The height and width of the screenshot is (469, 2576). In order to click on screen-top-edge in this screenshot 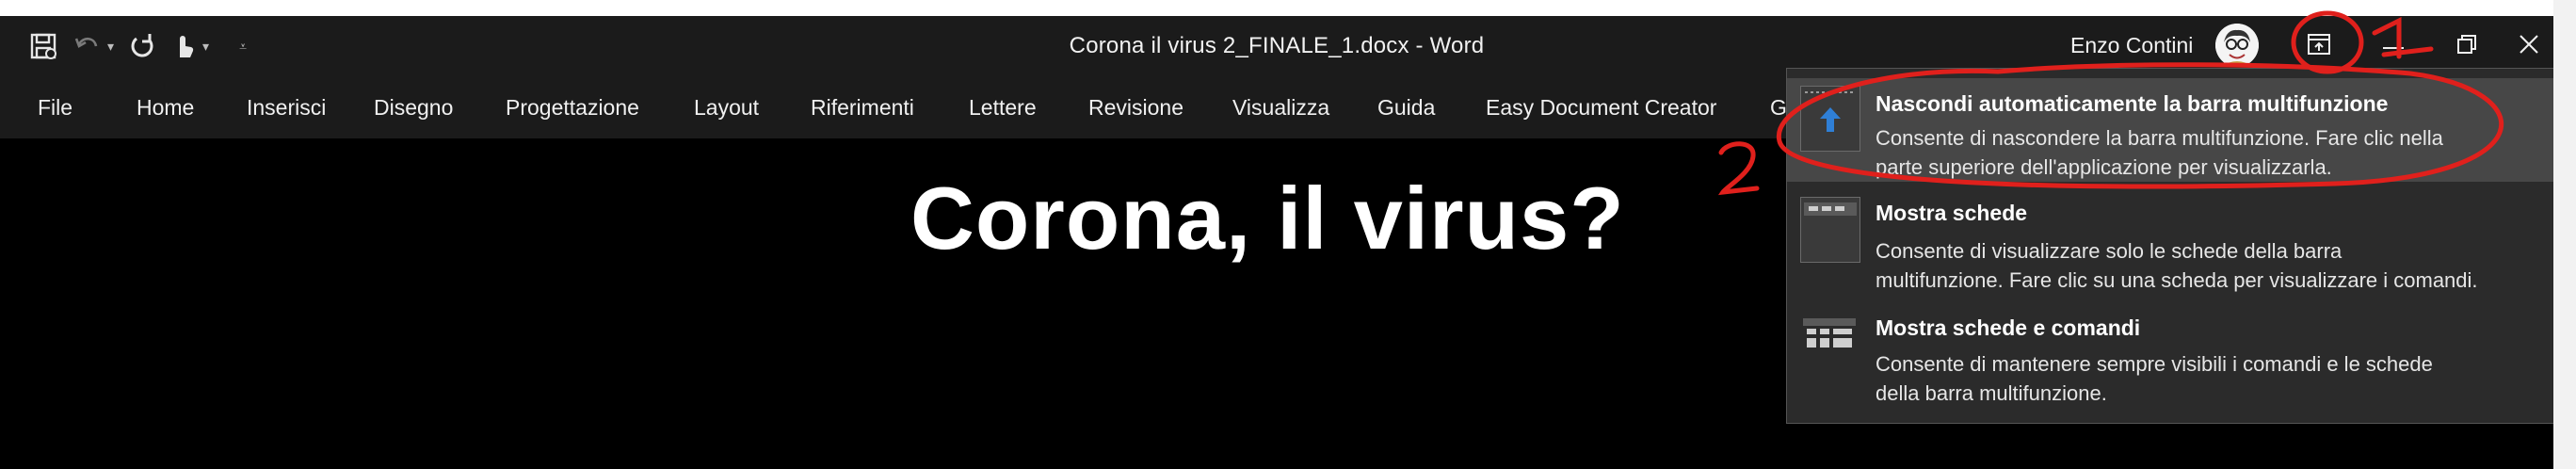, I will do `click(1288, 8)`.